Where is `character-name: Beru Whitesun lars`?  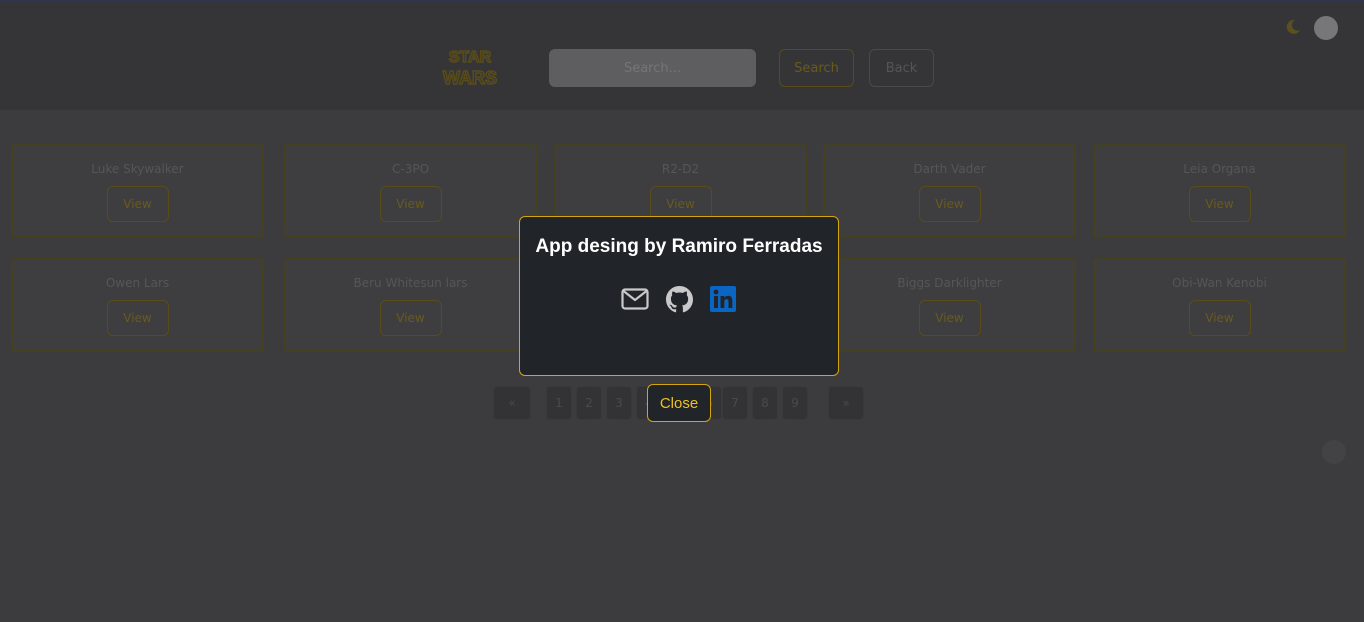
character-name: Beru Whitesun lars is located at coordinates (410, 283).